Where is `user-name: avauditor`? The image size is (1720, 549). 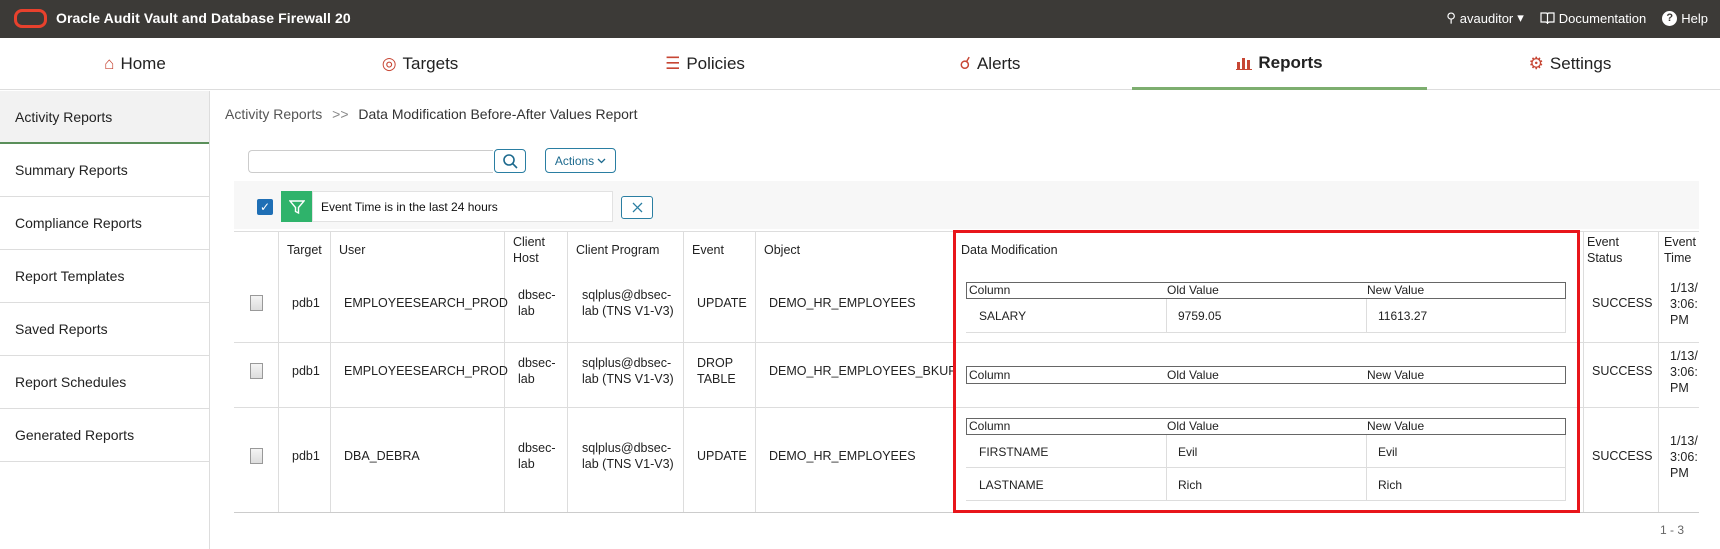 user-name: avauditor is located at coordinates (1486, 18).